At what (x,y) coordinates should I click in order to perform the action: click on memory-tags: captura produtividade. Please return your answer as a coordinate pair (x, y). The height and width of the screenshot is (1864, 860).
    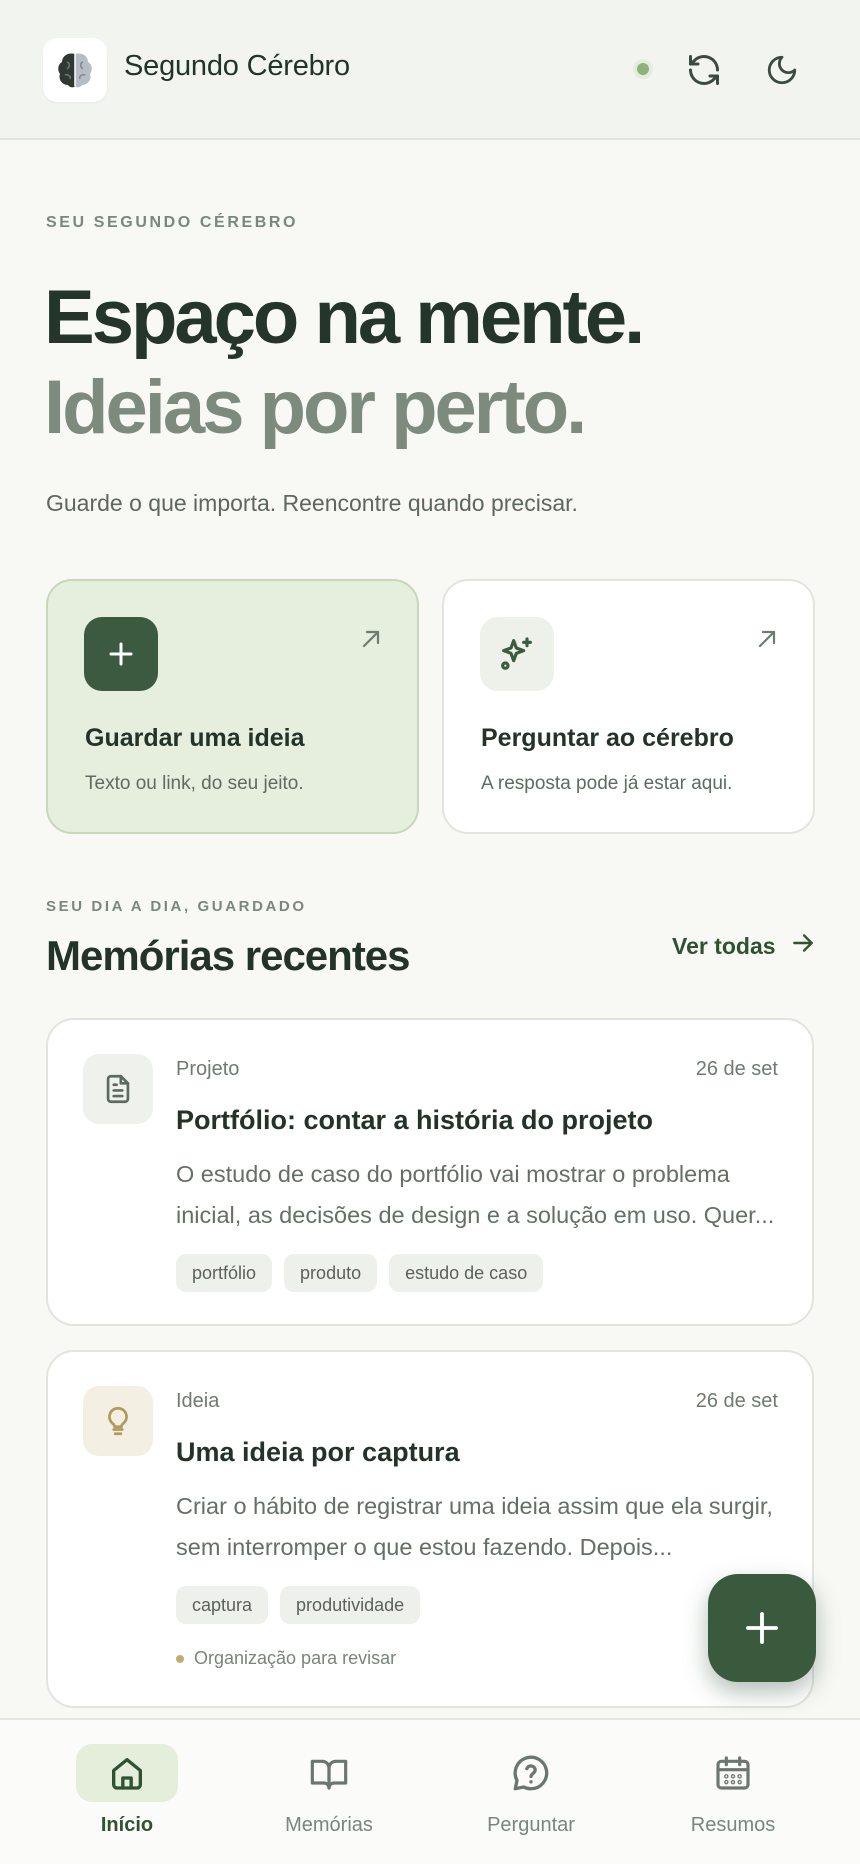
    Looking at the image, I should click on (298, 1605).